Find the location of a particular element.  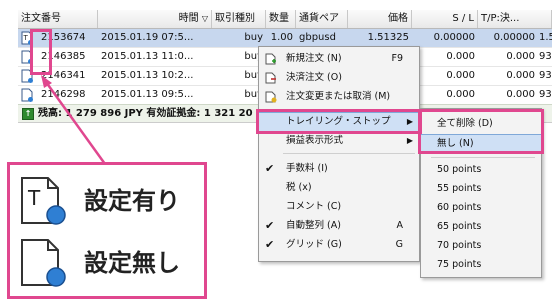

submenu-points-60: 60 points is located at coordinates (481, 208).